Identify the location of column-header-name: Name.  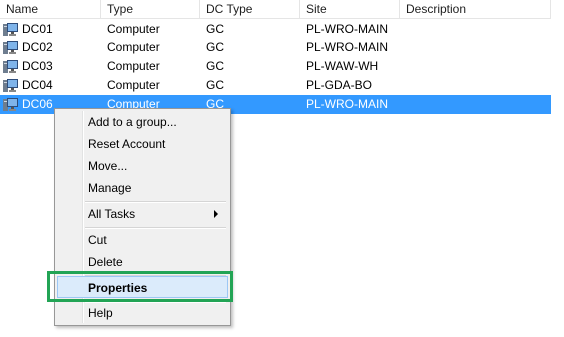
(50, 9).